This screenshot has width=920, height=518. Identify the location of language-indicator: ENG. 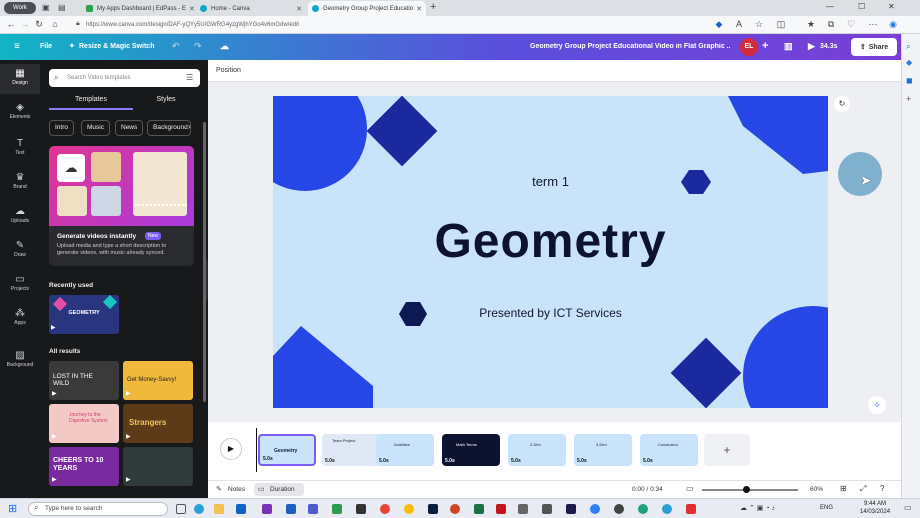
(826, 508).